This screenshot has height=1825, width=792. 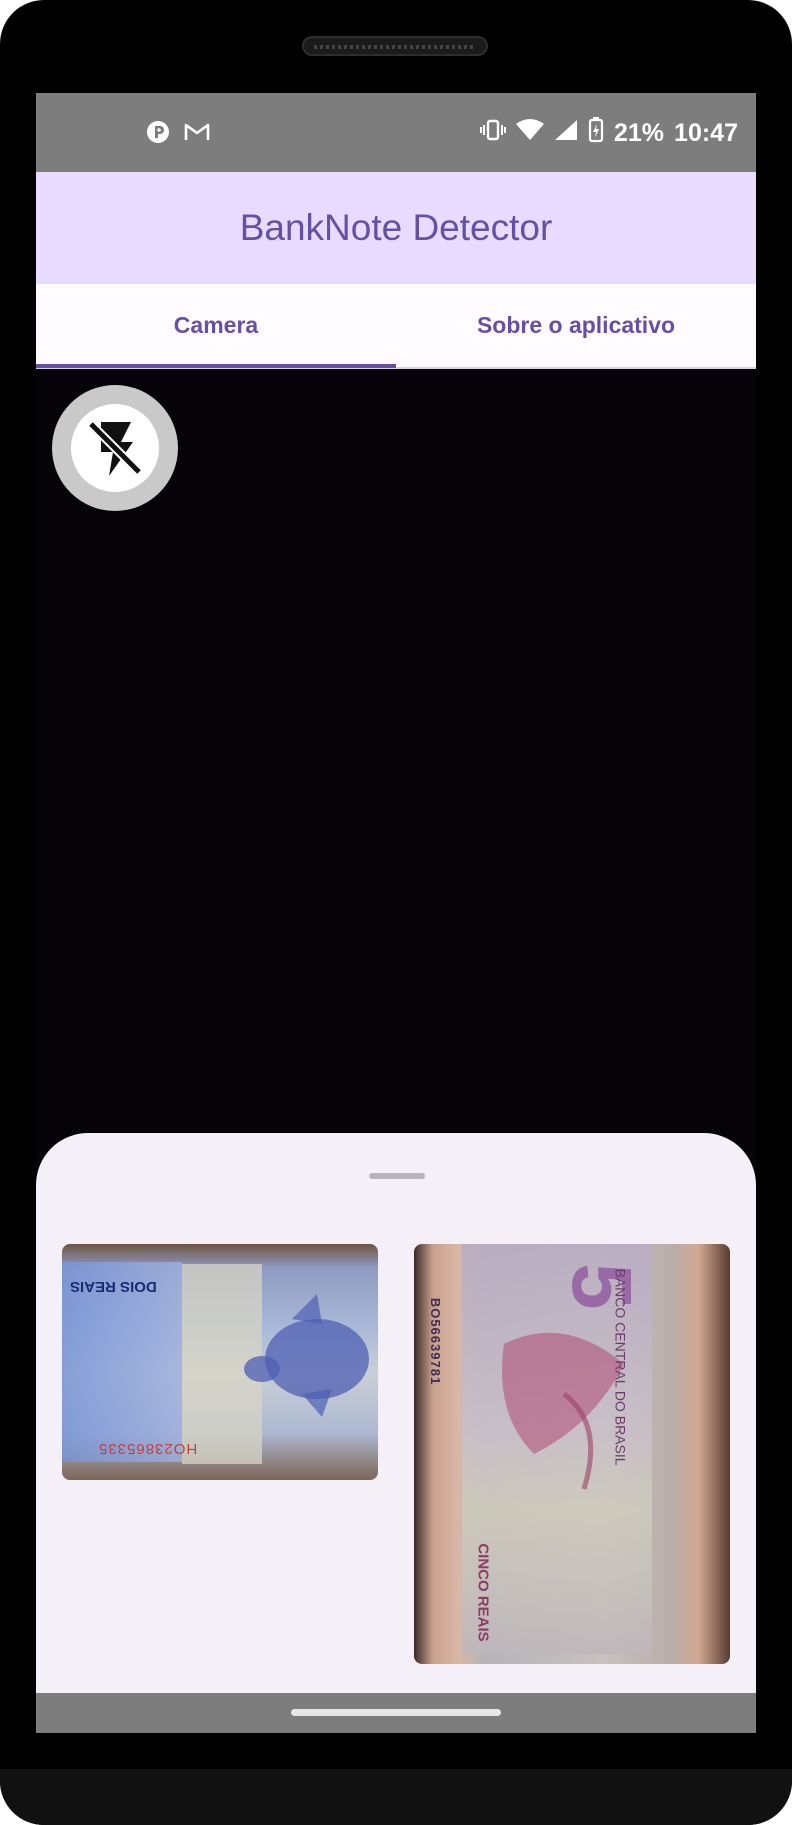 I want to click on flash-off-icon, so click(x=115, y=448).